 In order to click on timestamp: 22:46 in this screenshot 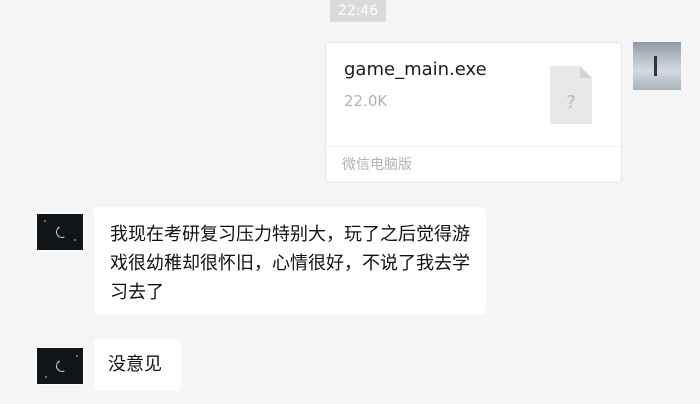, I will do `click(358, 11)`.